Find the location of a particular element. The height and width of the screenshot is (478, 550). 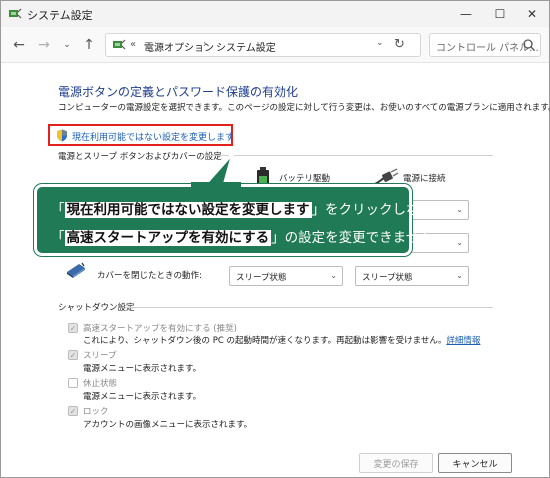

change-settings-highlight: 現在利用可能ではない設定を変更します is located at coordinates (141, 135).